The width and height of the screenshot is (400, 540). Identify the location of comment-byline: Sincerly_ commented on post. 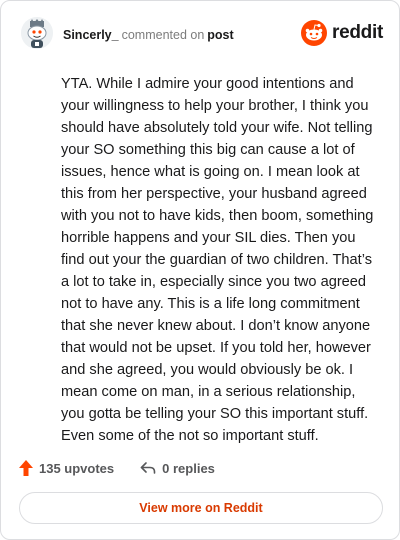
(148, 35).